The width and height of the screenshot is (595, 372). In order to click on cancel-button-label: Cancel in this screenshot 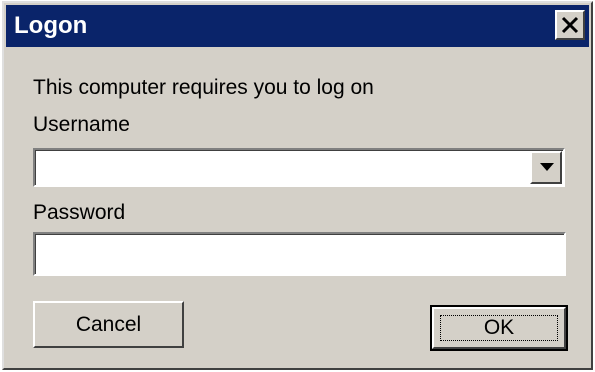, I will do `click(108, 324)`.